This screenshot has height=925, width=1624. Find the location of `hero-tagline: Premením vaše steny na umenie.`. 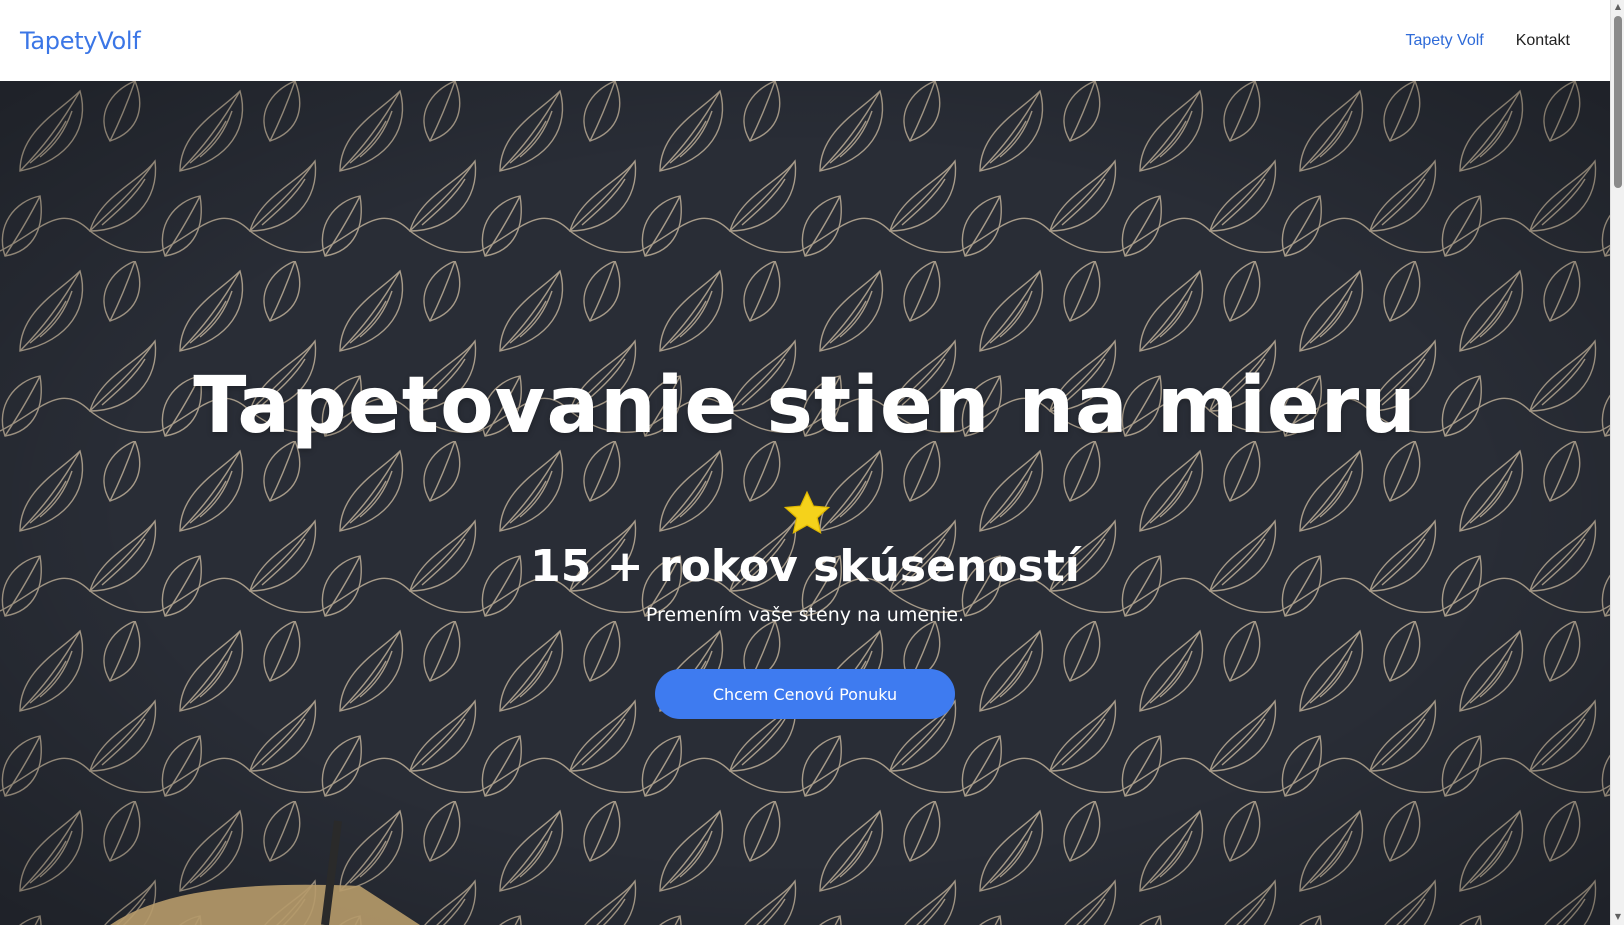

hero-tagline: Premením vaše steny na umenie. is located at coordinates (805, 615).